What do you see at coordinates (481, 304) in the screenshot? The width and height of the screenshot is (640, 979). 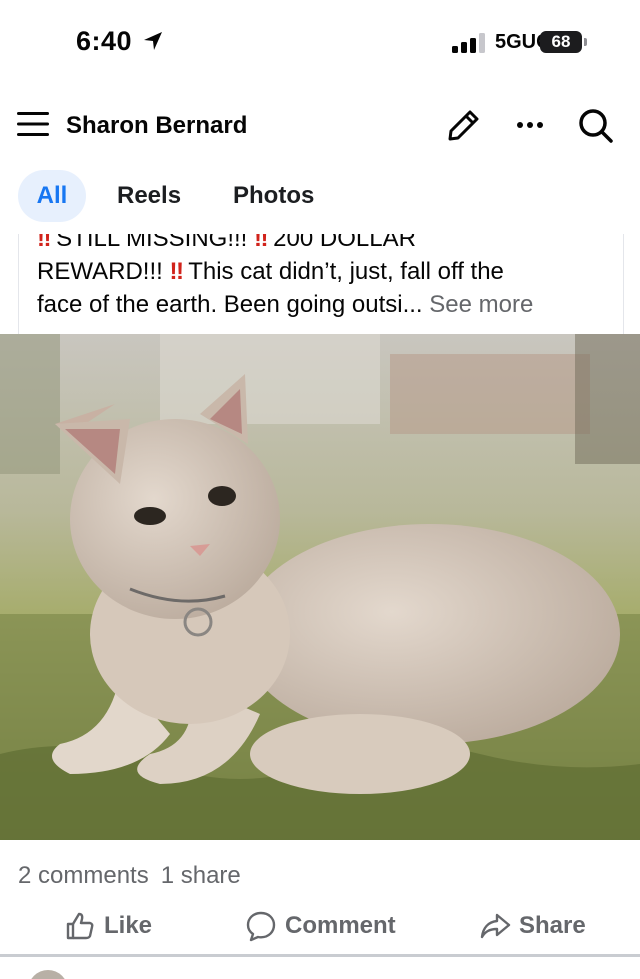 I see `see-more-link: See more` at bounding box center [481, 304].